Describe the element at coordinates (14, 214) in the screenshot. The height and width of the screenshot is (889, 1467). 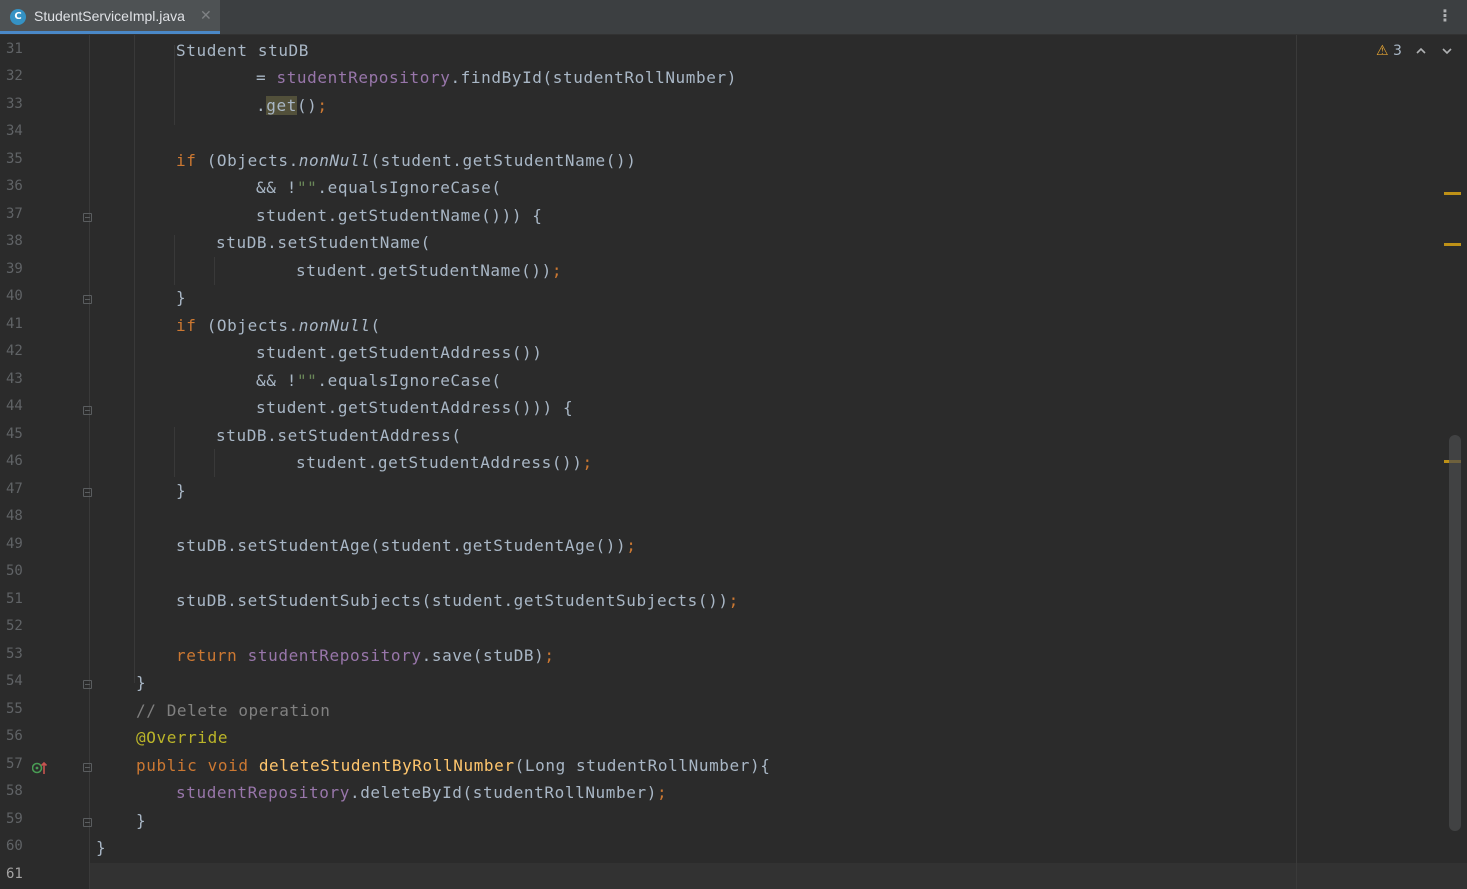
I see `line-number: 37` at that location.